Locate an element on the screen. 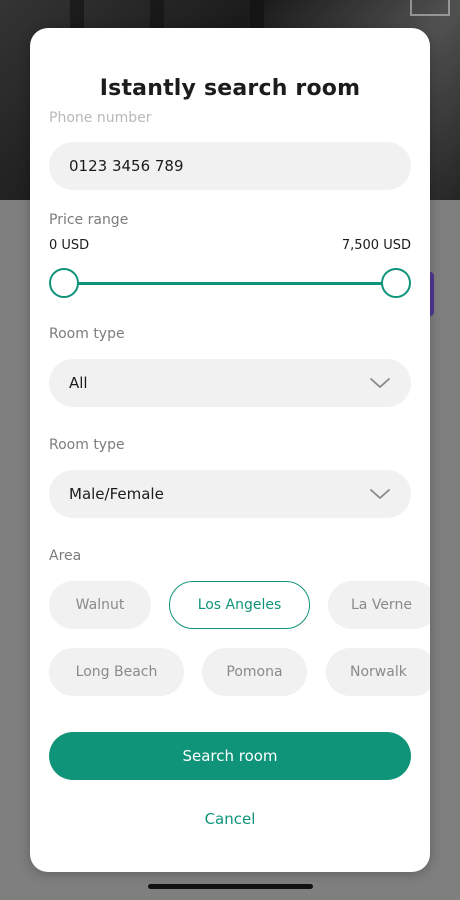 This screenshot has height=900, width=460. search-room-button: Search room is located at coordinates (230, 756).